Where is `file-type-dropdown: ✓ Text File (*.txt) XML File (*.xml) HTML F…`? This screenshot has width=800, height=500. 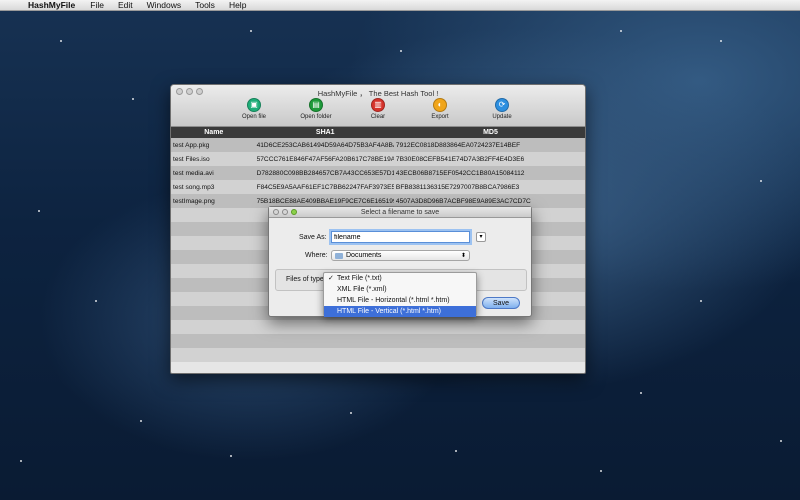
file-type-dropdown: ✓ Text File (*.txt) XML File (*.xml) HTML F… is located at coordinates (400, 294).